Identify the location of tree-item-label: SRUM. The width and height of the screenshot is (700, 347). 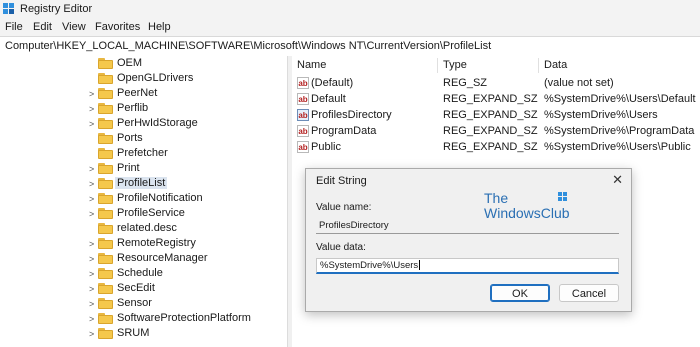
(133, 333).